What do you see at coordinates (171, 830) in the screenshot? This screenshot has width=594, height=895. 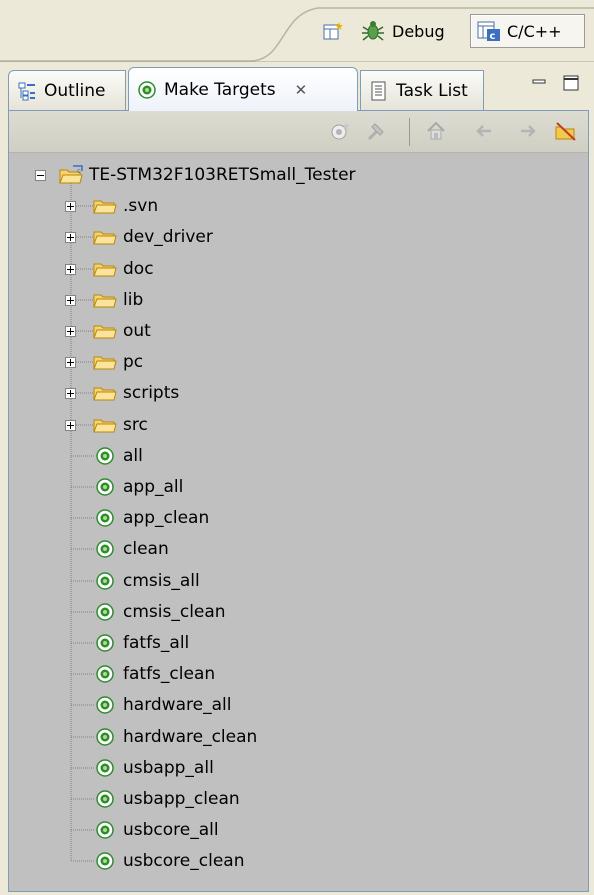 I see `tree-item-label: usbcore_all` at bounding box center [171, 830].